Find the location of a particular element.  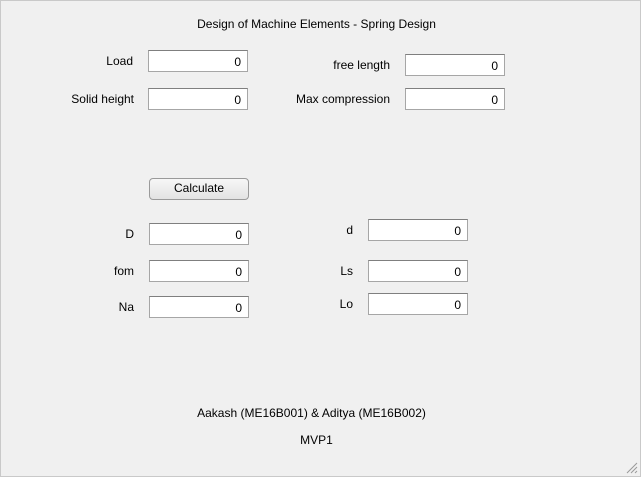

load-label: Load is located at coordinates (119, 61).